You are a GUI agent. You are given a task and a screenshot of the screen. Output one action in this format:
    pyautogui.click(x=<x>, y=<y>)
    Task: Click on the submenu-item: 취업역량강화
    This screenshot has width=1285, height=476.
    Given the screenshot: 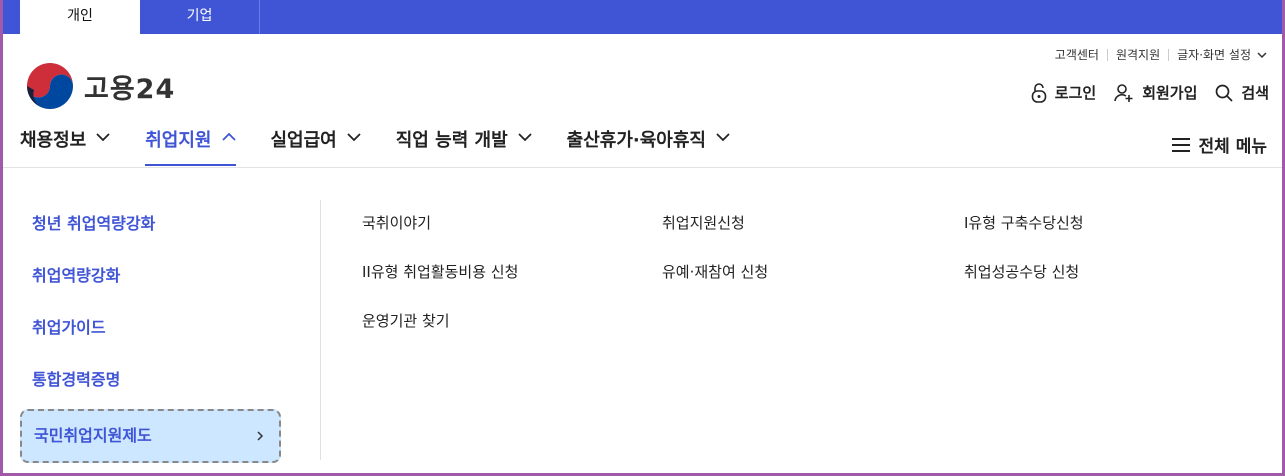 What is the action you would take?
    pyautogui.click(x=150, y=278)
    